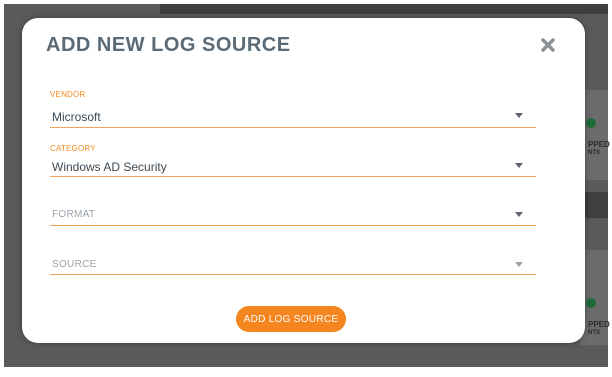 This screenshot has width=612, height=377. Describe the element at coordinates (76, 117) in the screenshot. I see `vendor-value: Microsoft` at that location.